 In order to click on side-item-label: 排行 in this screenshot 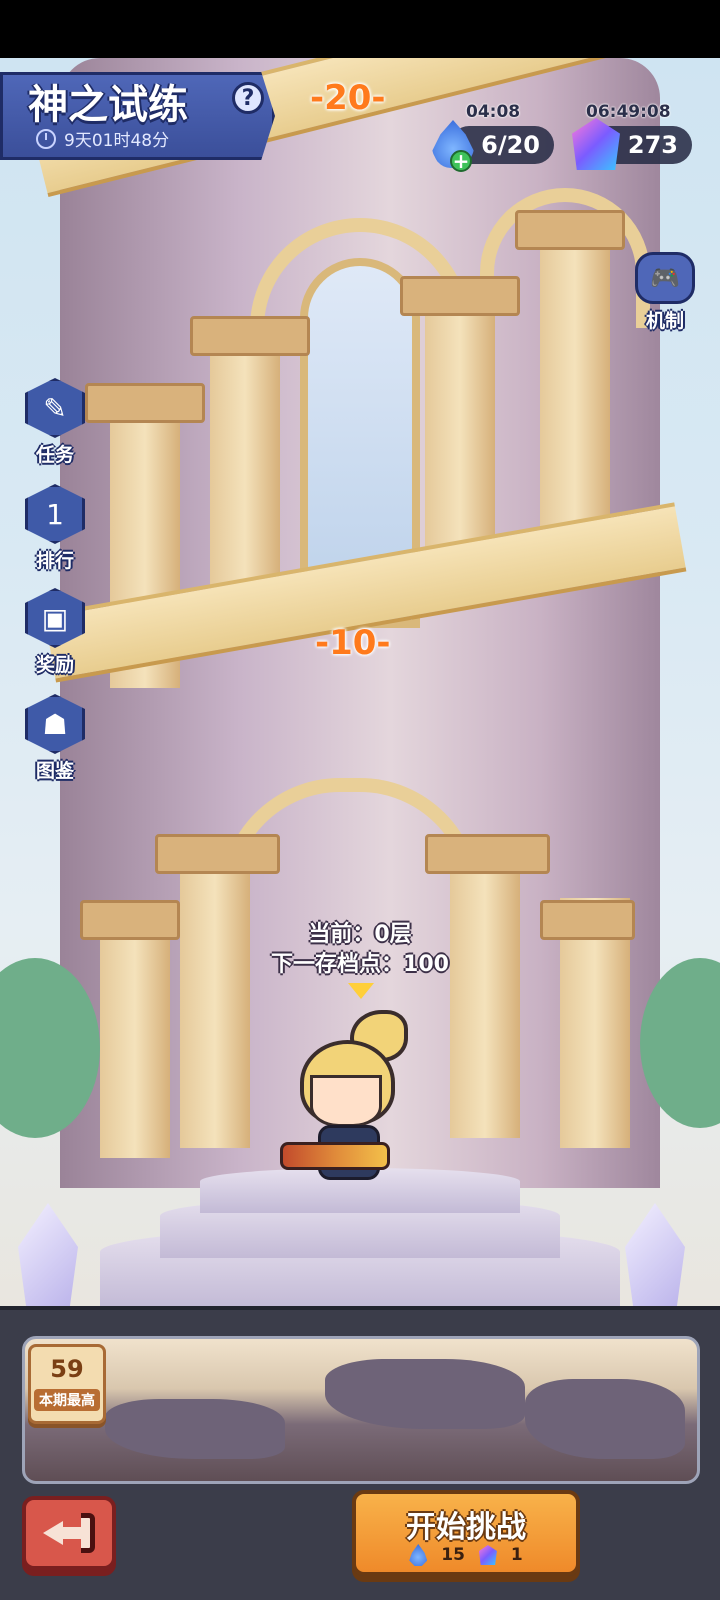, I will do `click(54, 561)`.